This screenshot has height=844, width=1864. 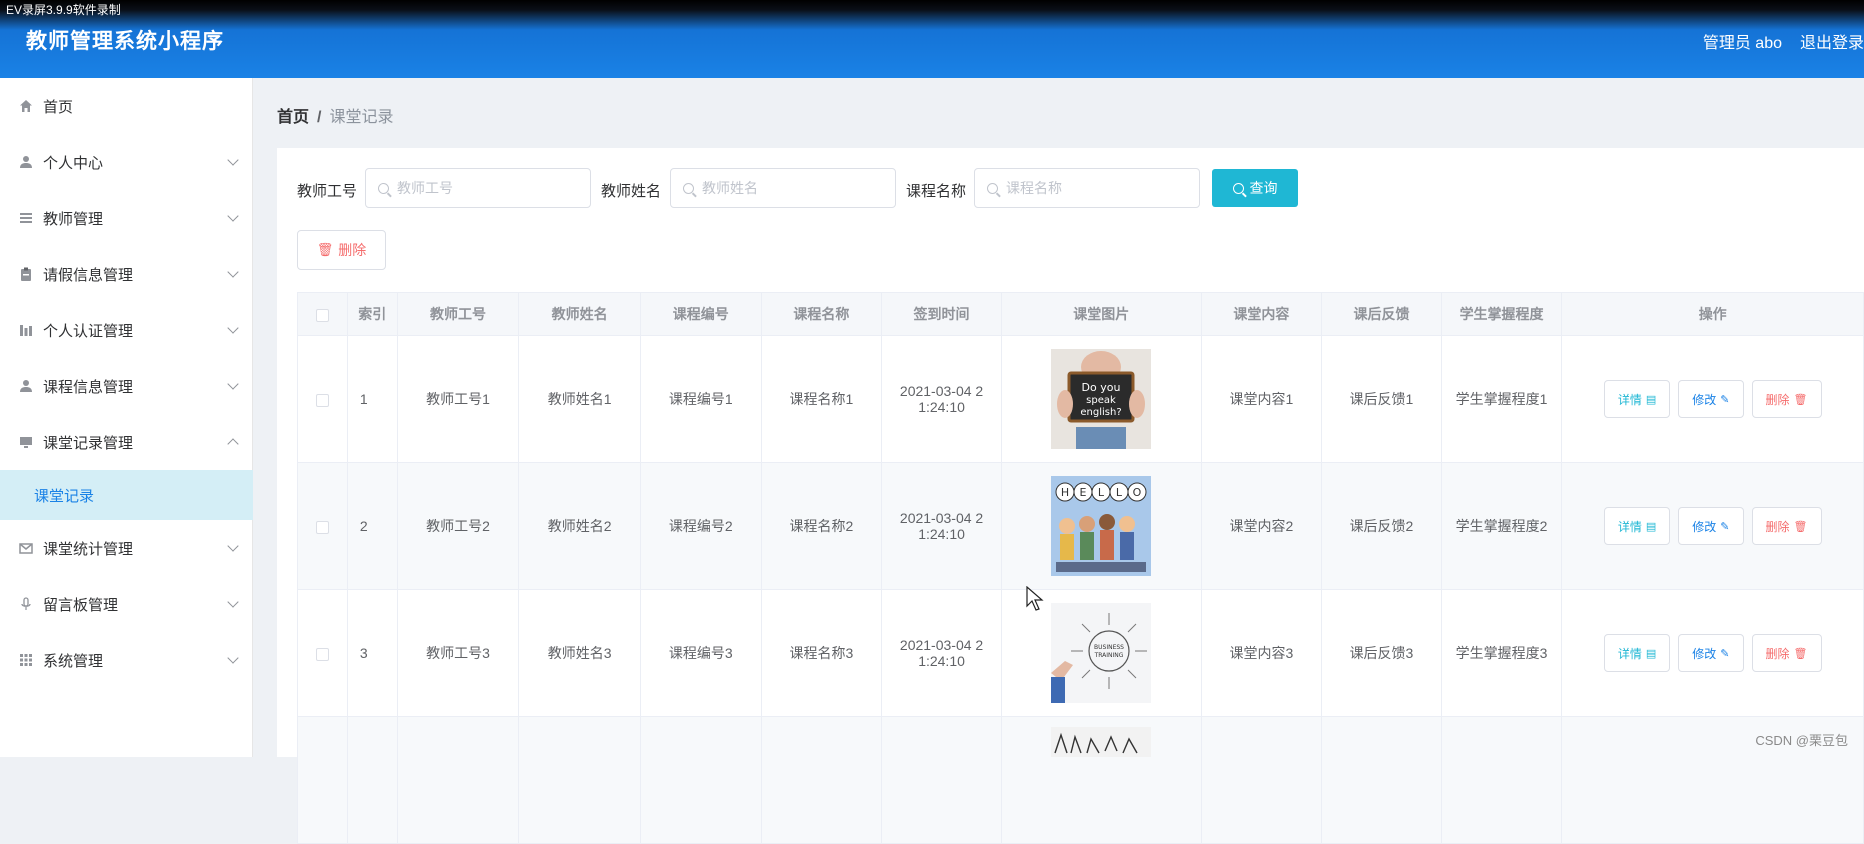 What do you see at coordinates (942, 399) in the screenshot?
I see `cell-time: 2021-03-04 21:24:10` at bounding box center [942, 399].